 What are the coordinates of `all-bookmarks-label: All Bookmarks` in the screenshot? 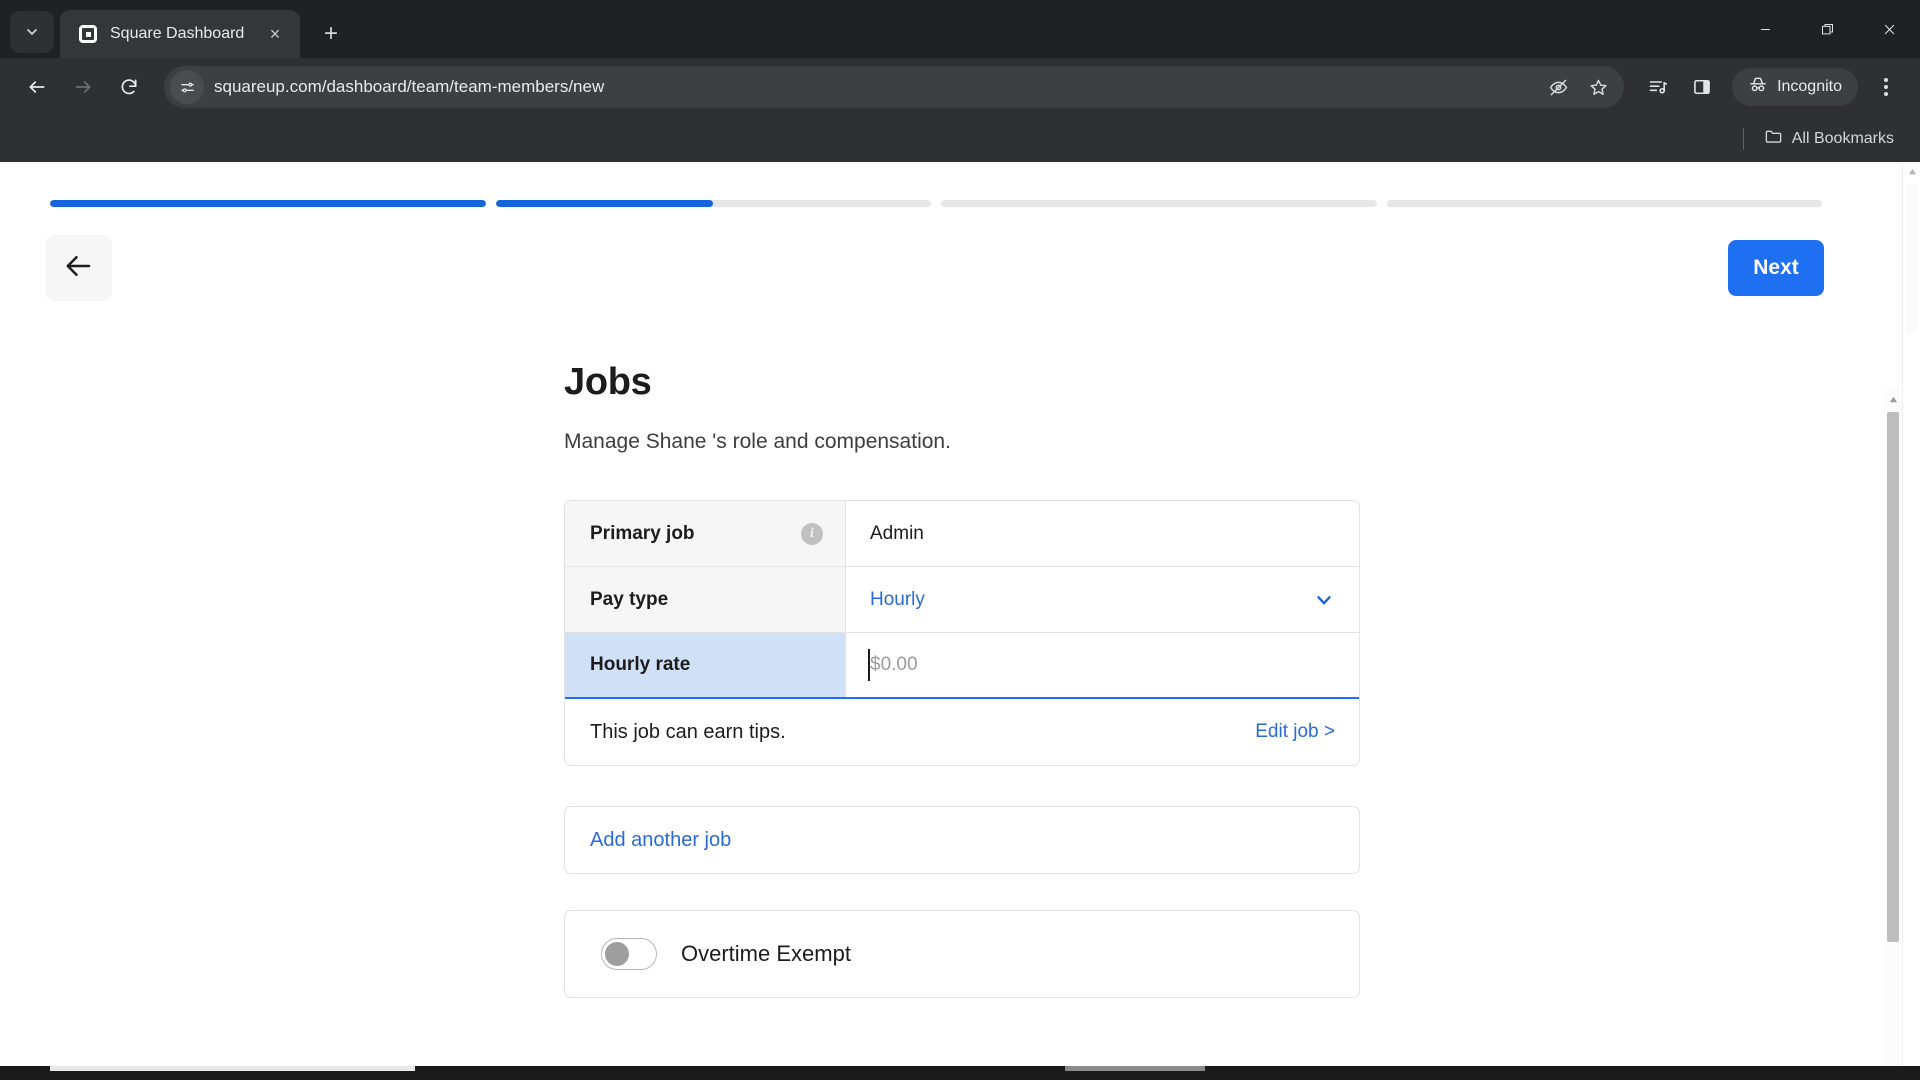 It's located at (1842, 138).